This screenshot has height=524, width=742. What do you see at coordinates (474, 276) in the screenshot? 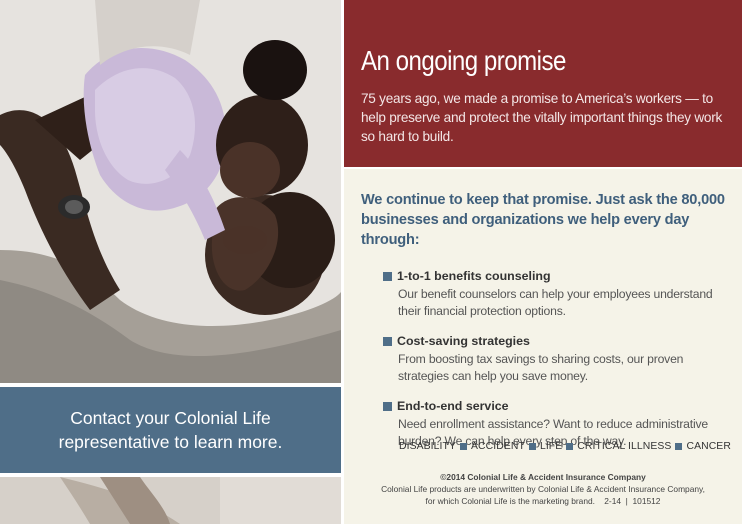
I see `feature-title: 1-to-1 benefits counseling` at bounding box center [474, 276].